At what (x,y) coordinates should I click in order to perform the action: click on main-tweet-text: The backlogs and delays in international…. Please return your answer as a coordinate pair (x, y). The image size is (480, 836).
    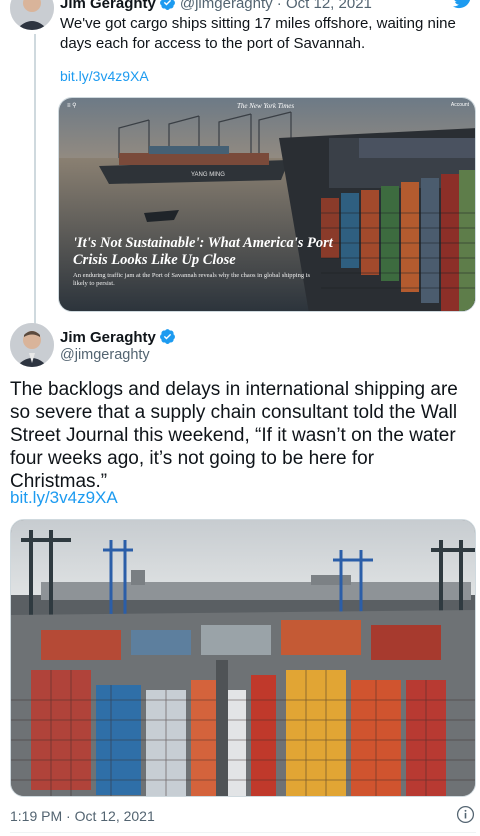
    Looking at the image, I should click on (234, 435).